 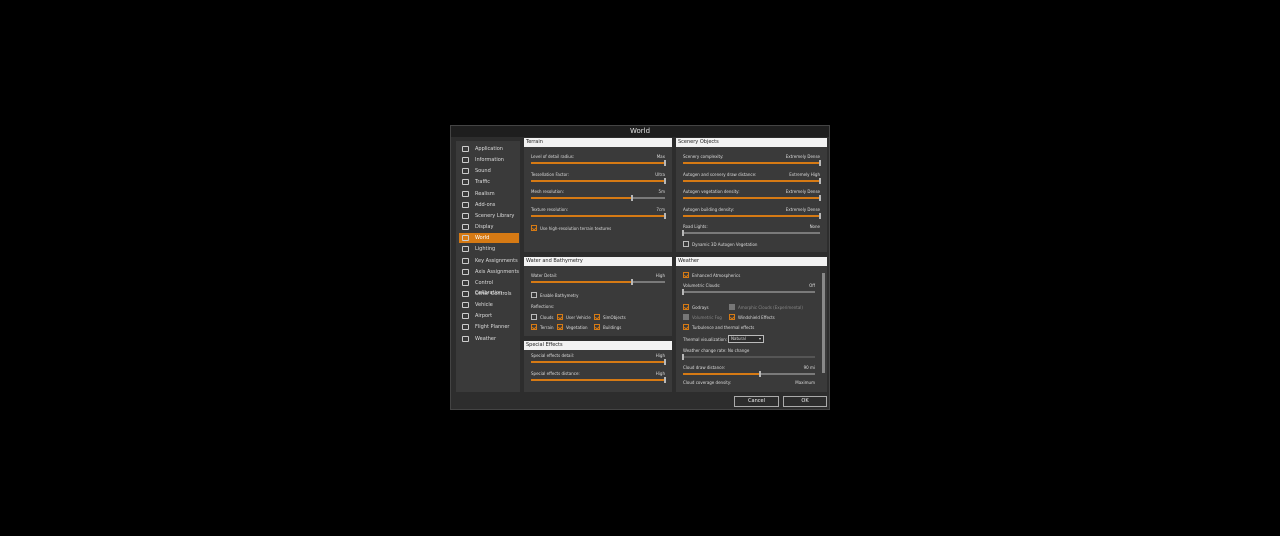 I want to click on reflection-vegetation-checkbox: Vegetation, so click(x=572, y=327).